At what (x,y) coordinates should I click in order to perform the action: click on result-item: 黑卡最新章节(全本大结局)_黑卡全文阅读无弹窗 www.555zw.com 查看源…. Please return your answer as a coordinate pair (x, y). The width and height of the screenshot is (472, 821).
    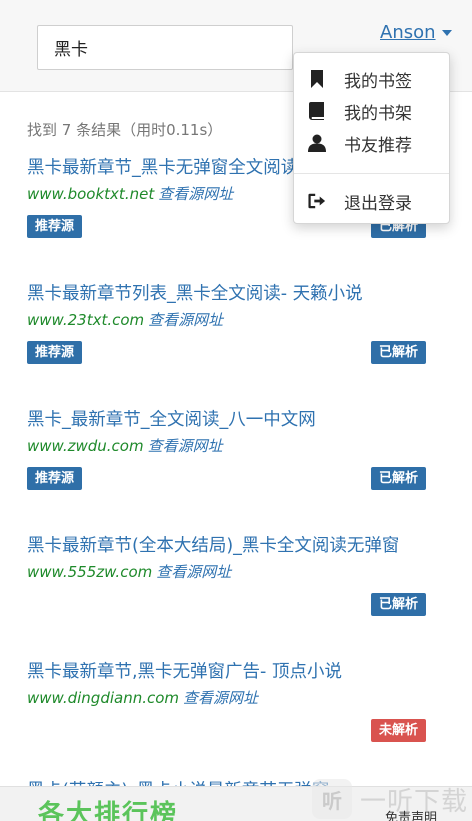
    Looking at the image, I should click on (249, 575).